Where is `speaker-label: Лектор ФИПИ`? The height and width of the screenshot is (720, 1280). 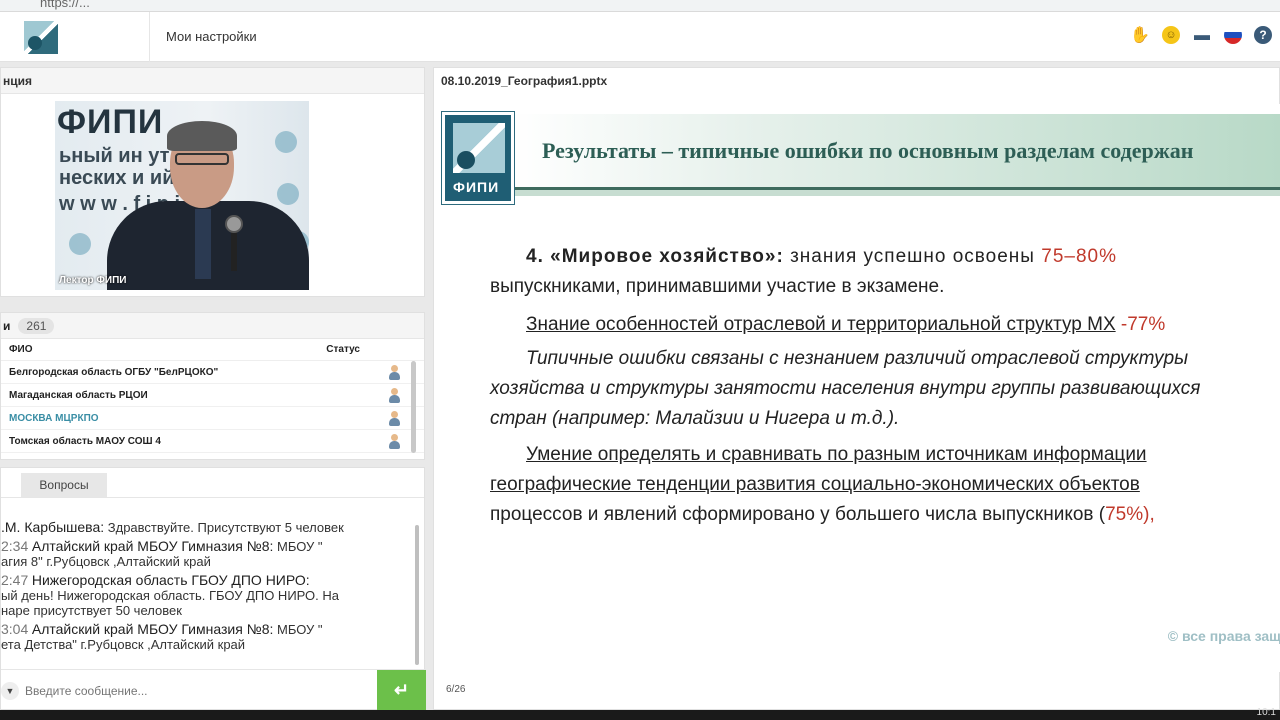
speaker-label: Лектор ФИПИ is located at coordinates (93, 280).